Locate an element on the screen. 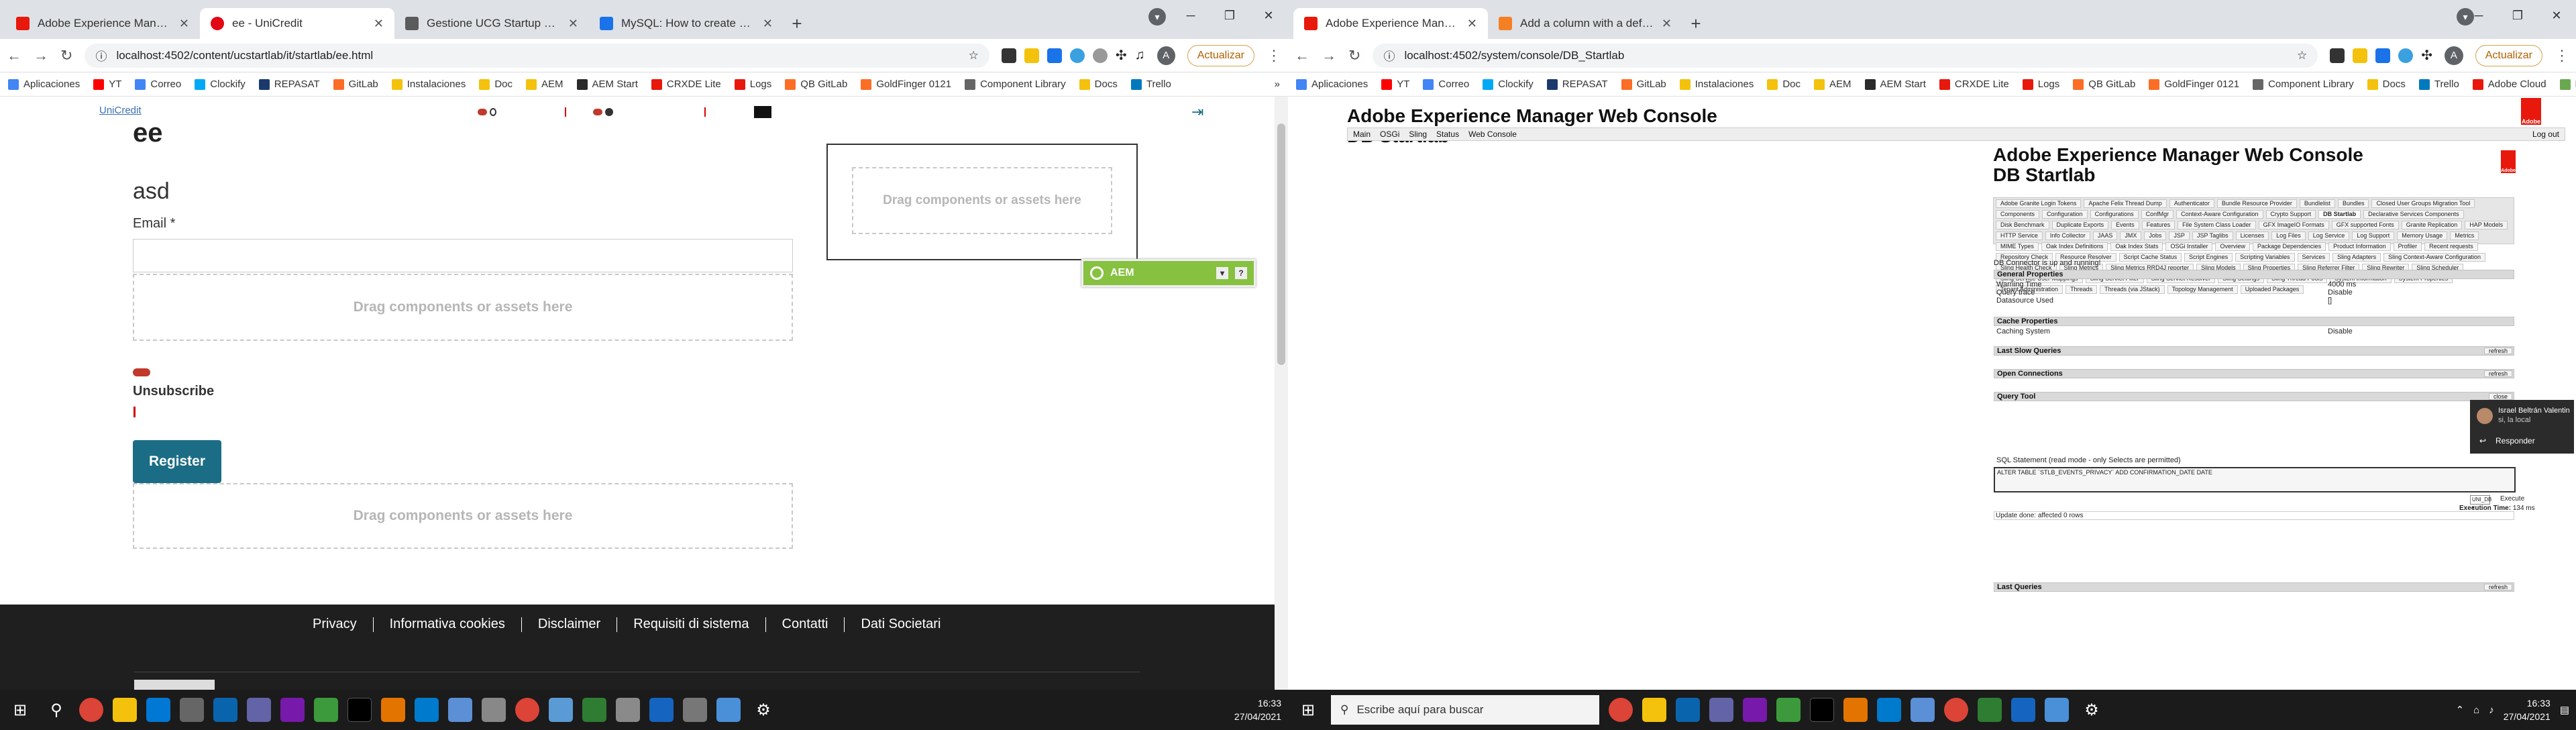 The width and height of the screenshot is (2576, 730). console-plugin-tab: GFX ImageIO Formats is located at coordinates (2293, 225).